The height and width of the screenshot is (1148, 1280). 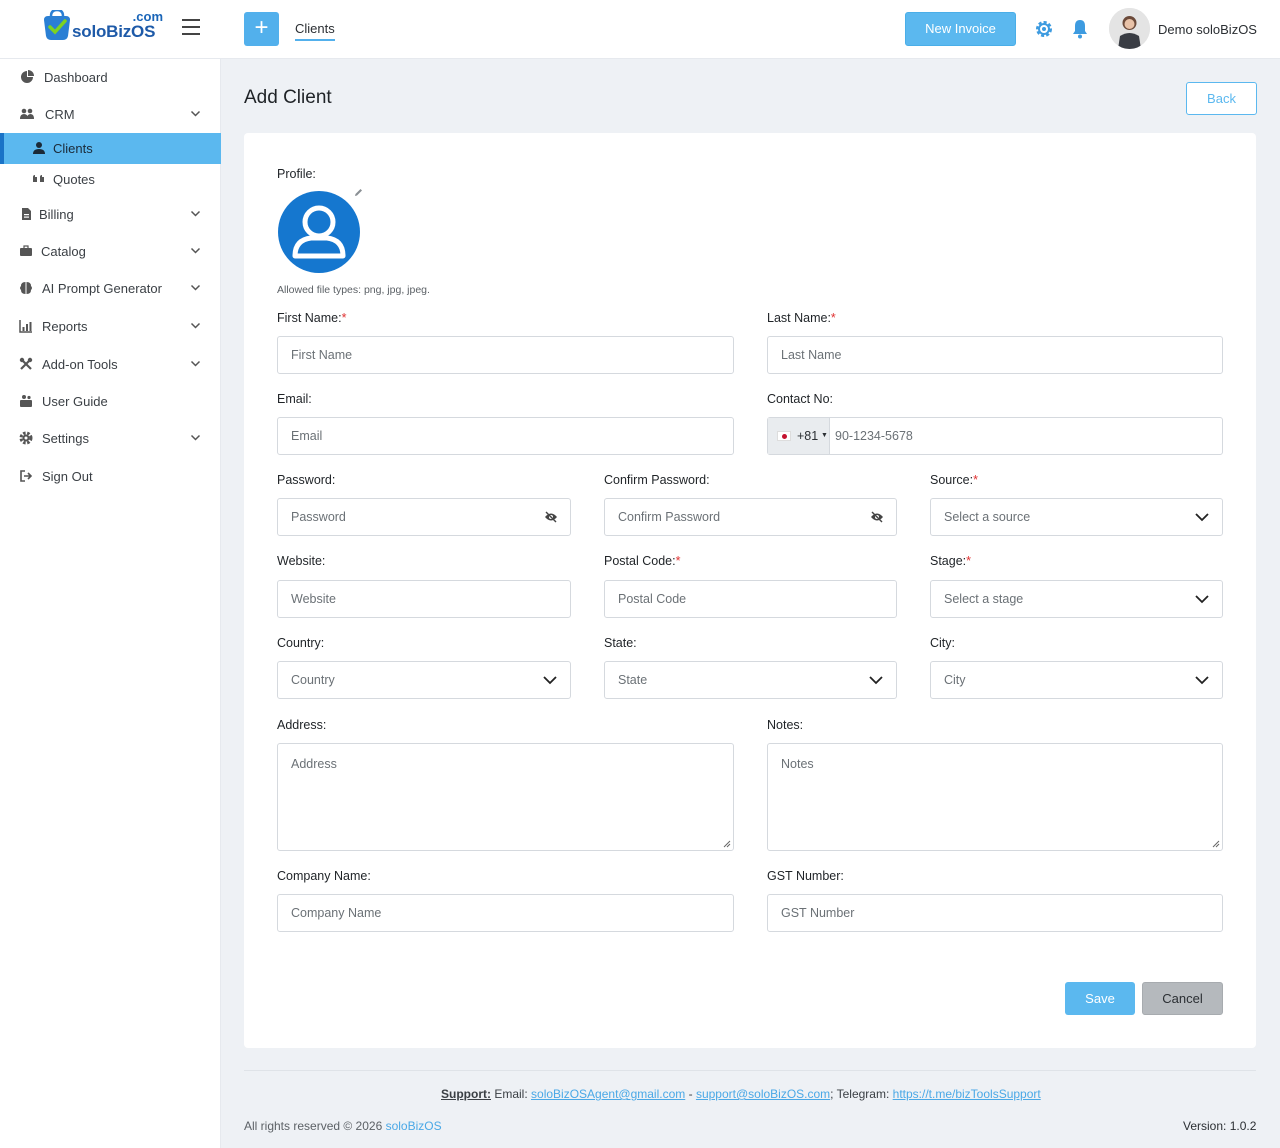 I want to click on last-name-field: Last Name, so click(x=995, y=355).